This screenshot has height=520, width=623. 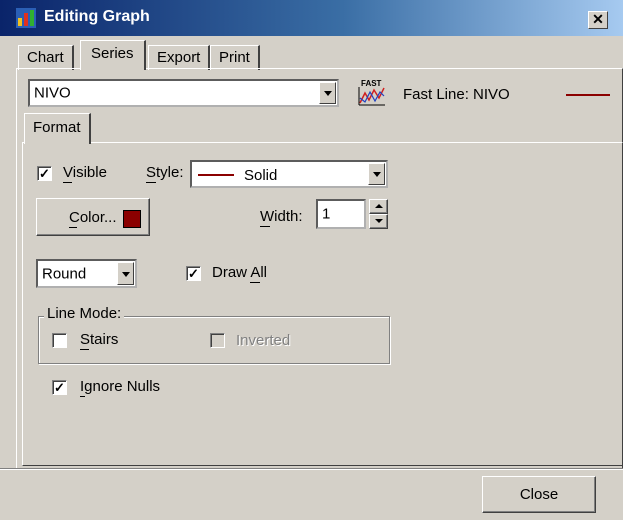 I want to click on line-mode-legend: Line Mode:, so click(x=84, y=313).